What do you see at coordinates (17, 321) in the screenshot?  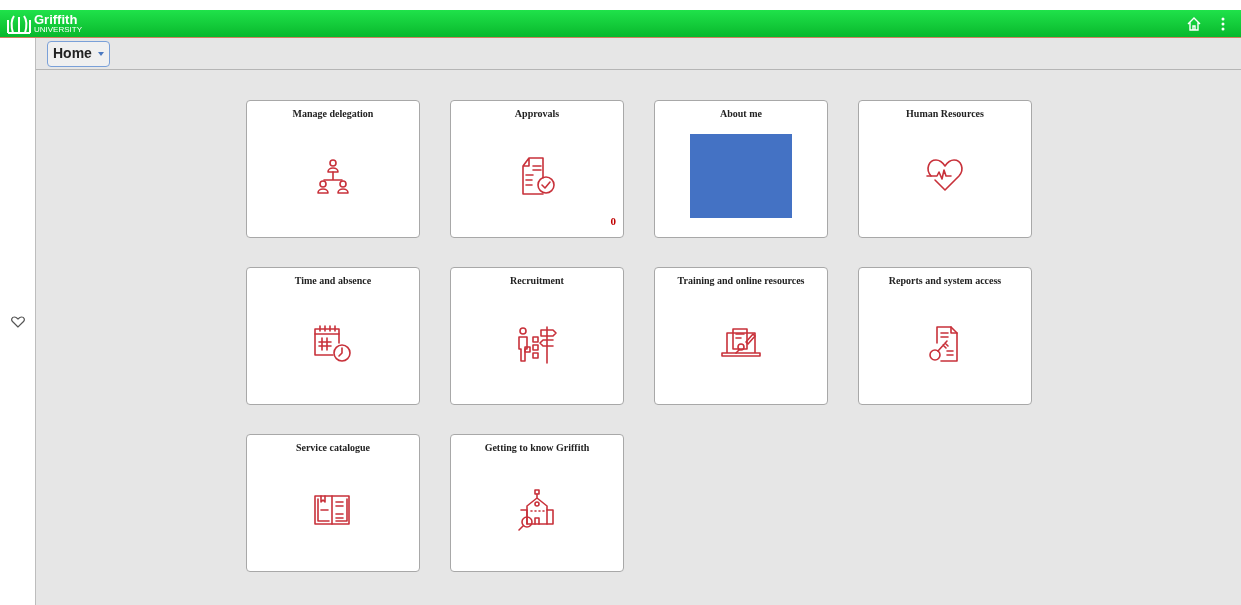 I see `favorite-heart-icon` at bounding box center [17, 321].